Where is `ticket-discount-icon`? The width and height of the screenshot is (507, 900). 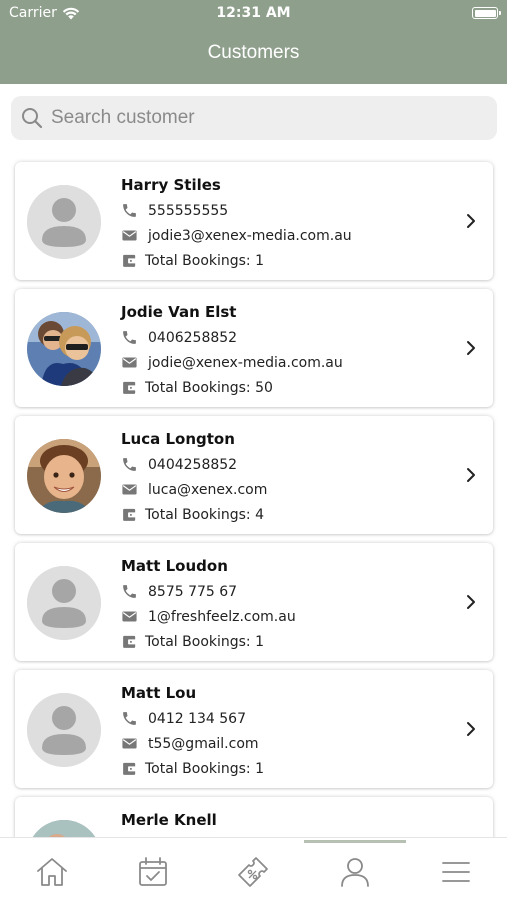
ticket-discount-icon is located at coordinates (253, 872).